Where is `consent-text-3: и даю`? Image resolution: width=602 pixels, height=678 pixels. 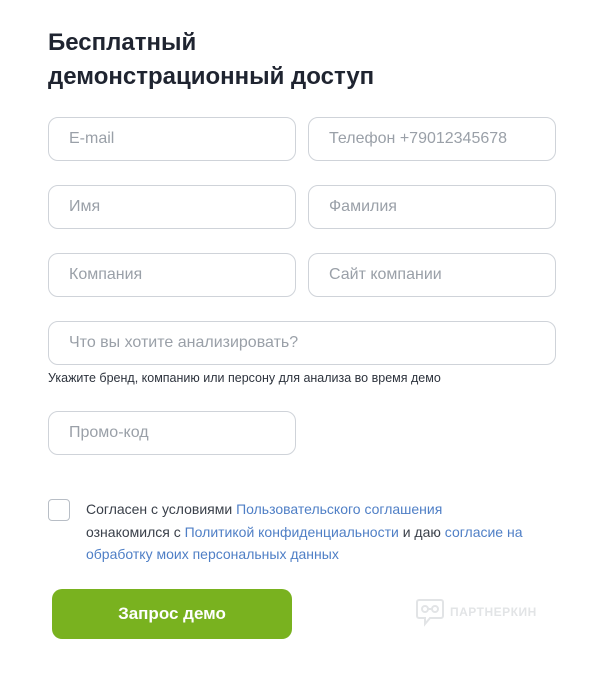
consent-text-3: и даю is located at coordinates (421, 531).